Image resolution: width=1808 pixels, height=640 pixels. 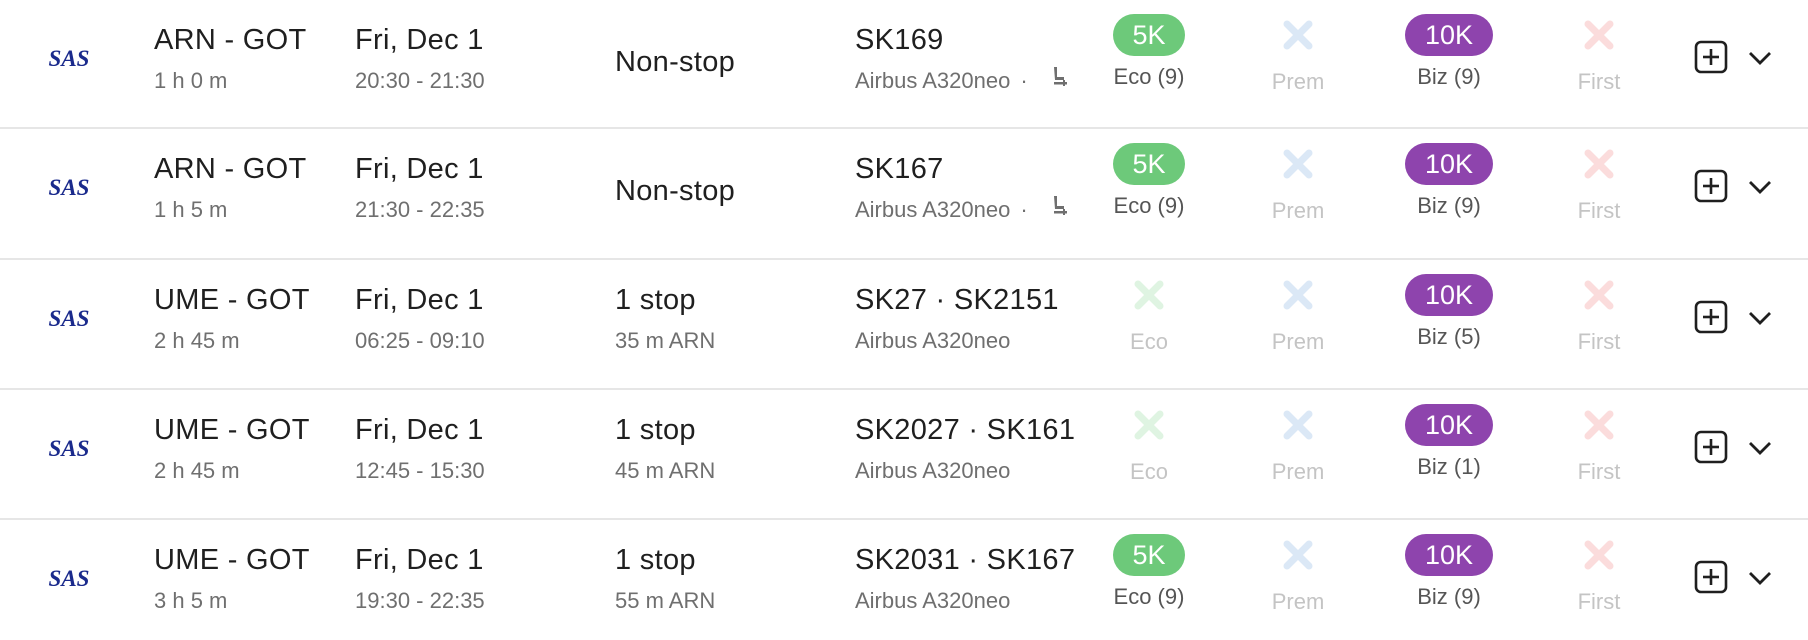 I want to click on stops-cell: 1 stop 35 m ARN, so click(x=665, y=319).